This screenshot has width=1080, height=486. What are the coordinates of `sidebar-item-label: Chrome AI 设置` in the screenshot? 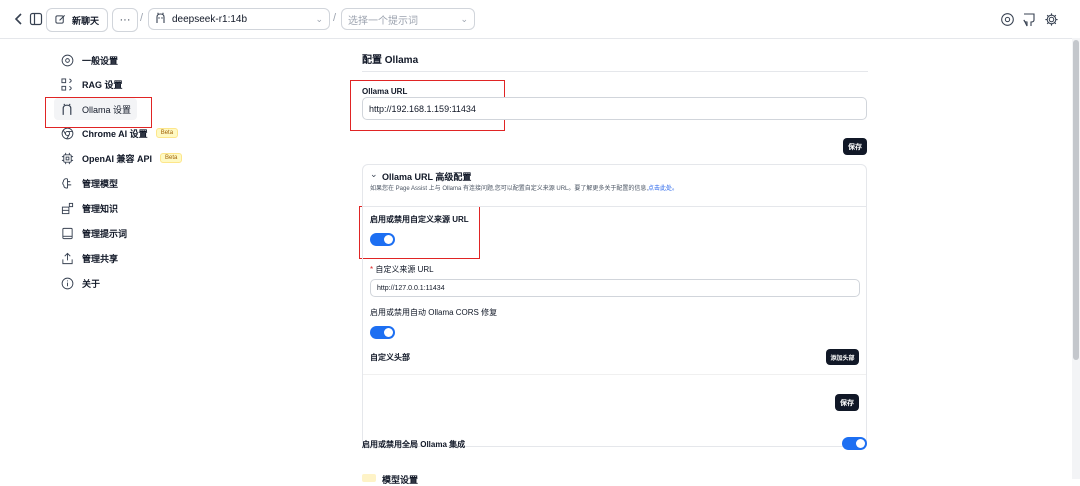 It's located at (115, 133).